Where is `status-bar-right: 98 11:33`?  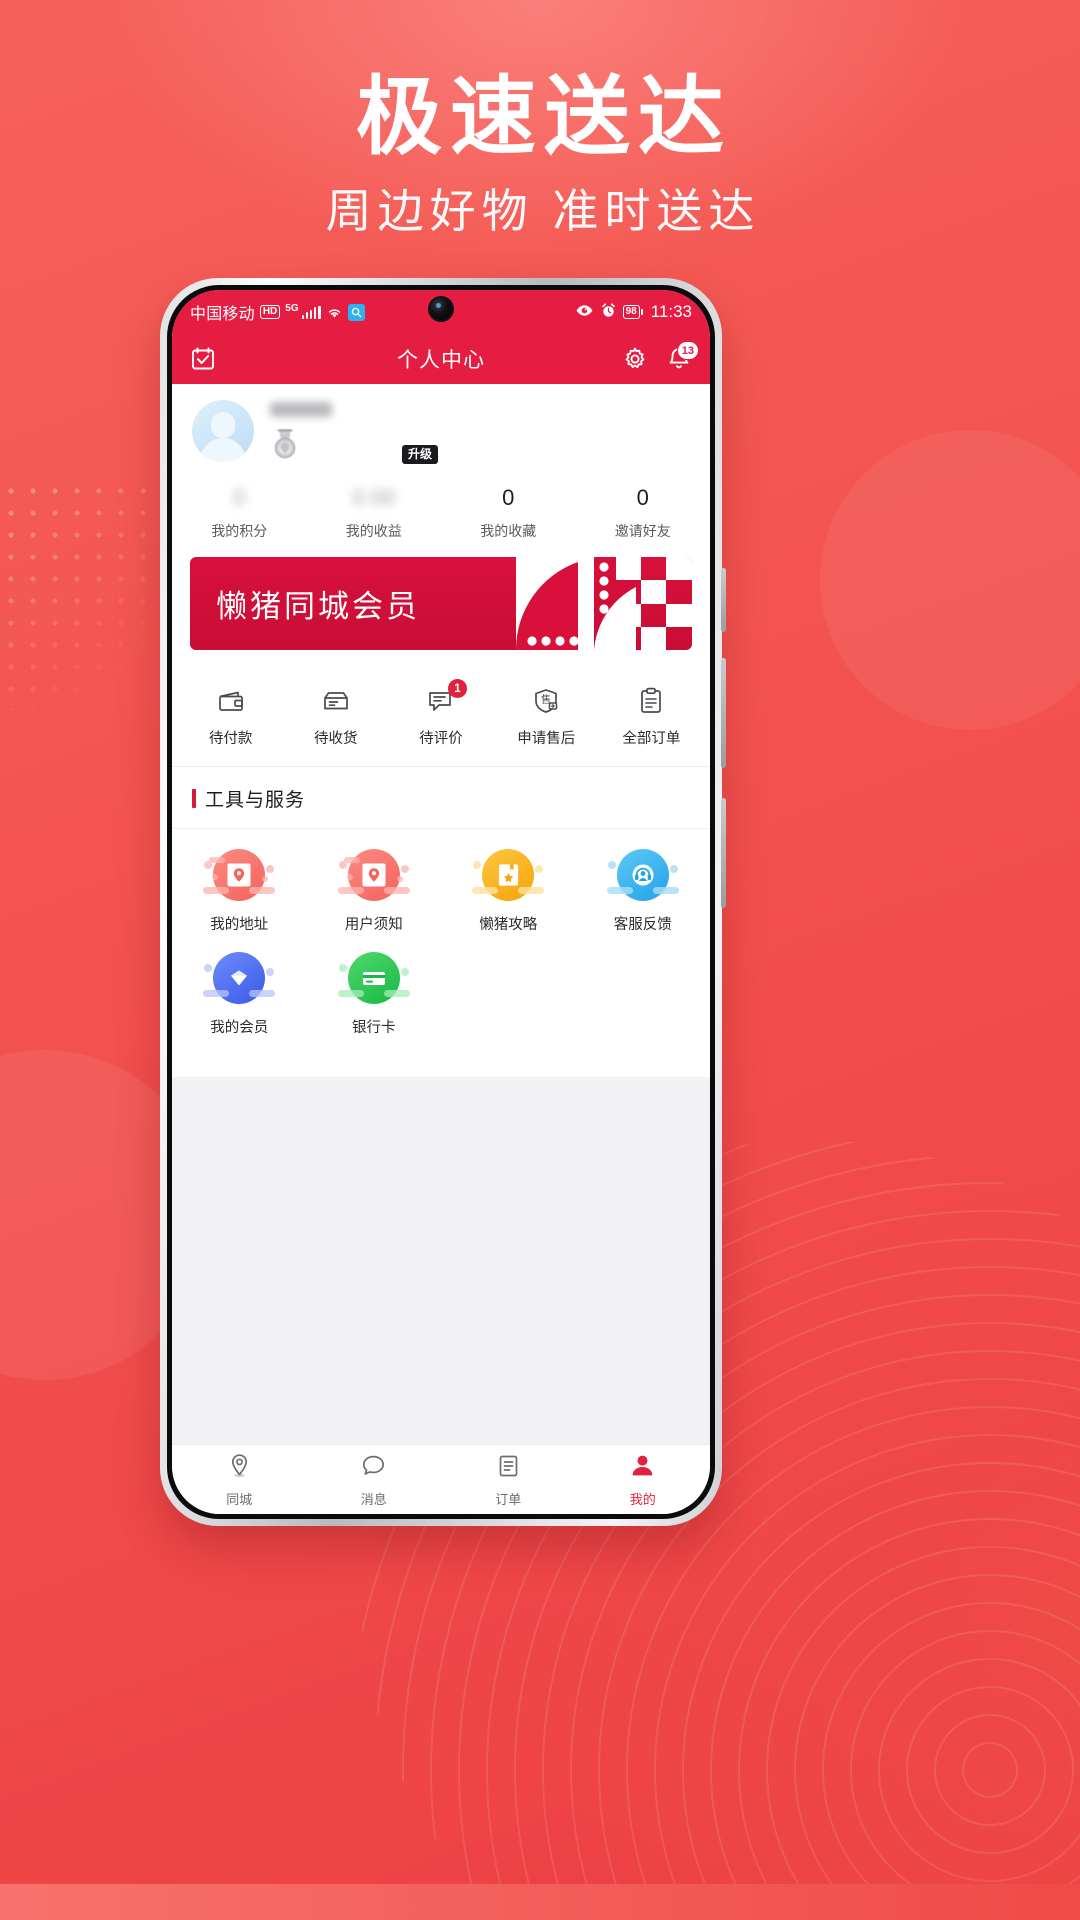 status-bar-right: 98 11:33 is located at coordinates (633, 312).